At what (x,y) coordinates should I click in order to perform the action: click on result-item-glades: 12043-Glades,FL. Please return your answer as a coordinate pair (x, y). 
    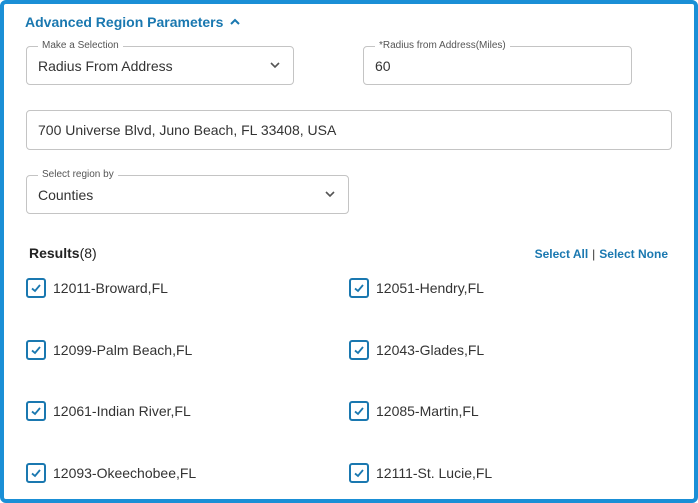
    Looking at the image, I should click on (416, 350).